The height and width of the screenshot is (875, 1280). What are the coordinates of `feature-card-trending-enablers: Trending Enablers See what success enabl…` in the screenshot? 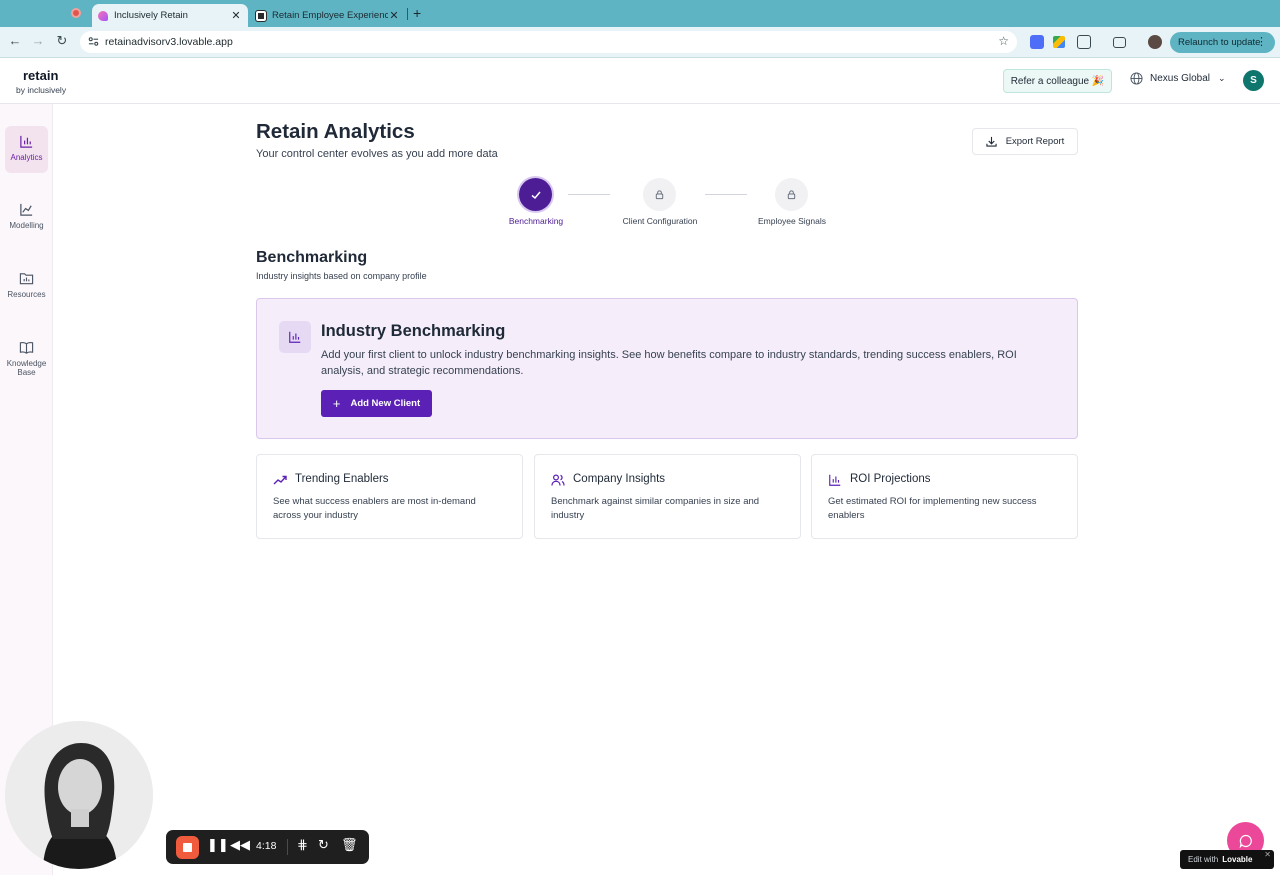 It's located at (389, 496).